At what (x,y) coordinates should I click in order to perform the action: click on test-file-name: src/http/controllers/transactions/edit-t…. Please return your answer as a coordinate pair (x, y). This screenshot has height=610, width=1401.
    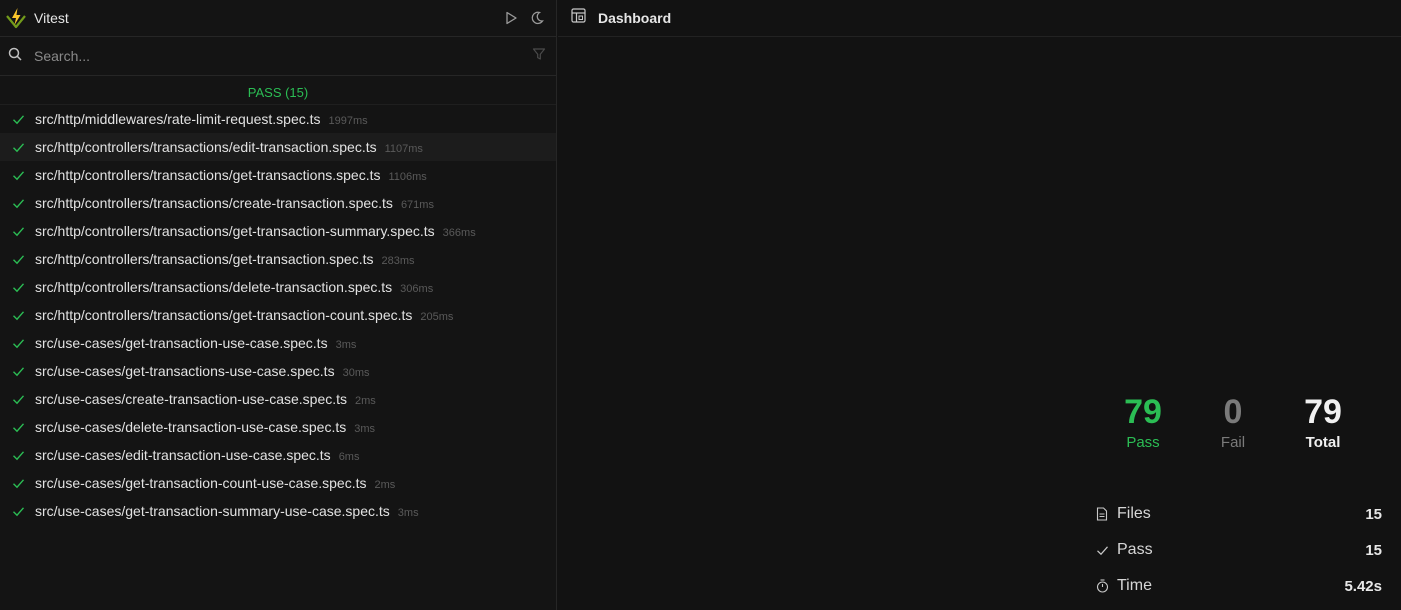
    Looking at the image, I should click on (206, 147).